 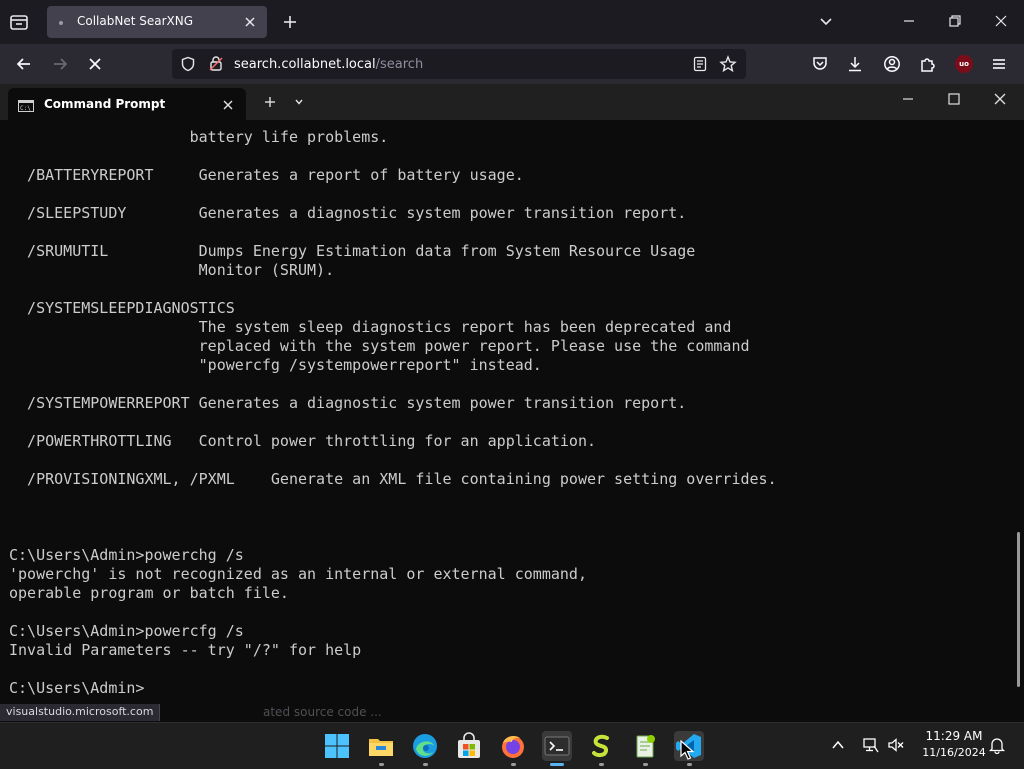 I want to click on menu-icon, so click(x=999, y=64).